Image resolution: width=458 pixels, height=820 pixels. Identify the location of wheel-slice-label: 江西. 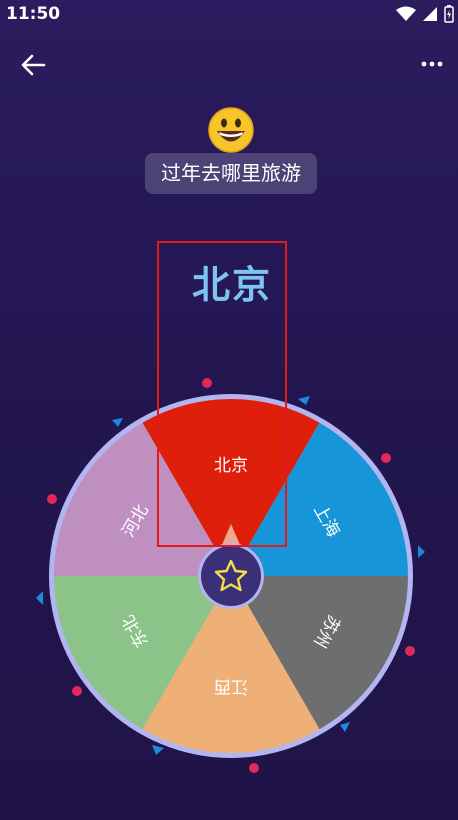
(231, 686).